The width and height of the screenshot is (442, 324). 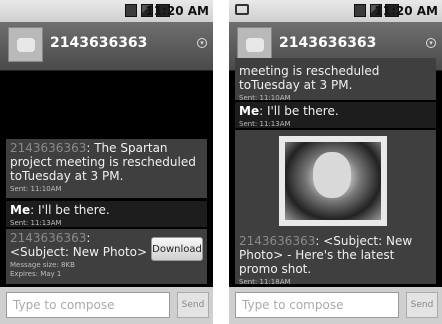 I want to click on message-body: 2143636363: <Subject: New Photo>, so click(x=80, y=245).